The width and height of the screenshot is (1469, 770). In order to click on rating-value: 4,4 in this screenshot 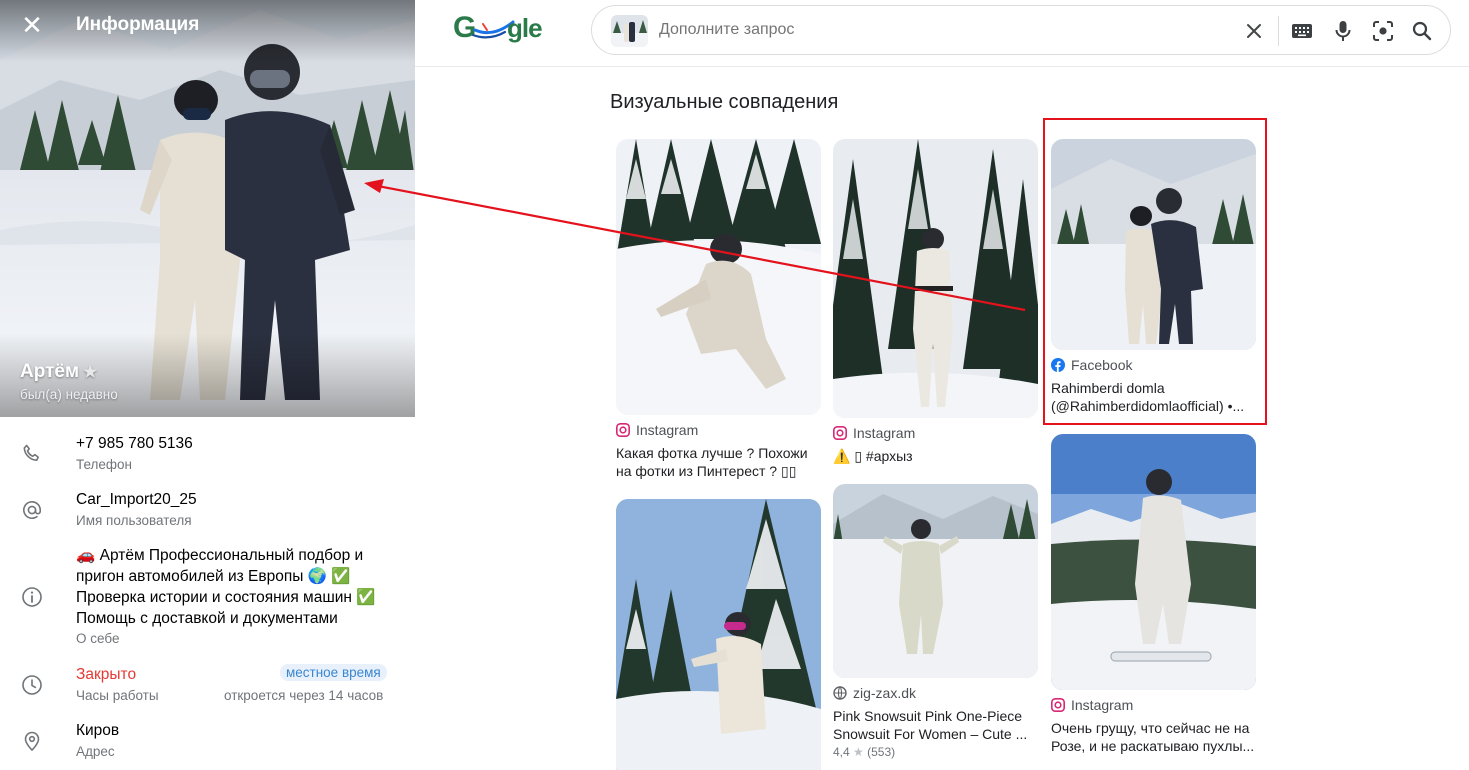, I will do `click(841, 752)`.